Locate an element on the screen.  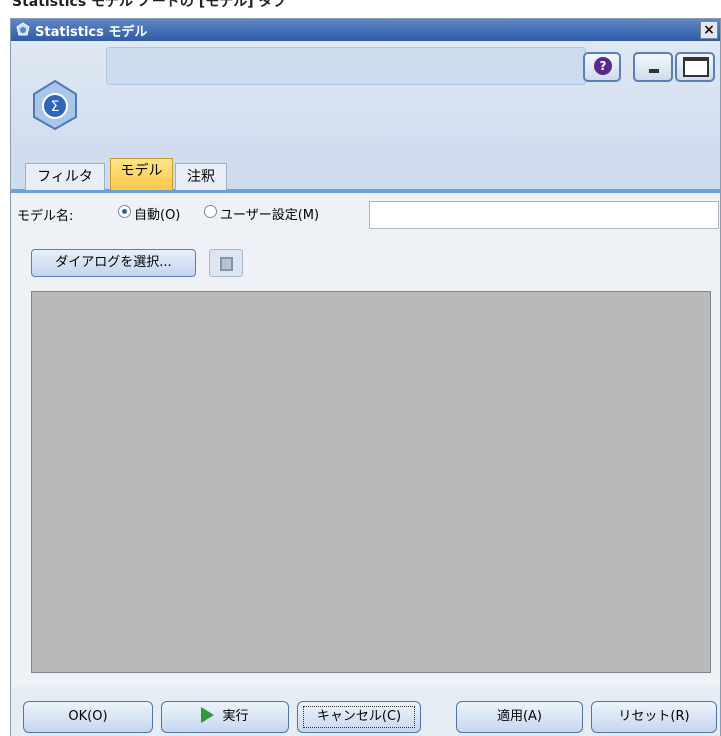
model-name-label: モデル名: is located at coordinates (45, 216).